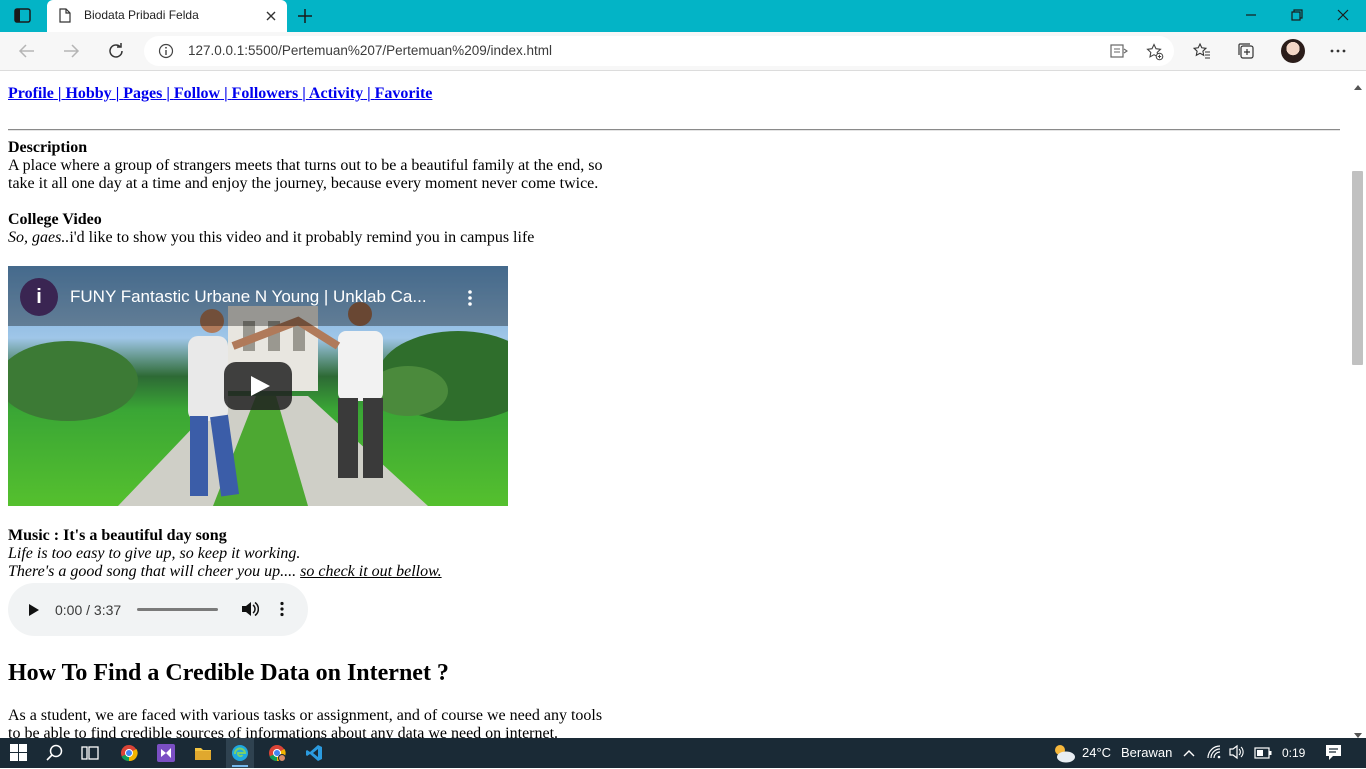 The height and width of the screenshot is (769, 1366). I want to click on audio-play-icon, so click(34, 612).